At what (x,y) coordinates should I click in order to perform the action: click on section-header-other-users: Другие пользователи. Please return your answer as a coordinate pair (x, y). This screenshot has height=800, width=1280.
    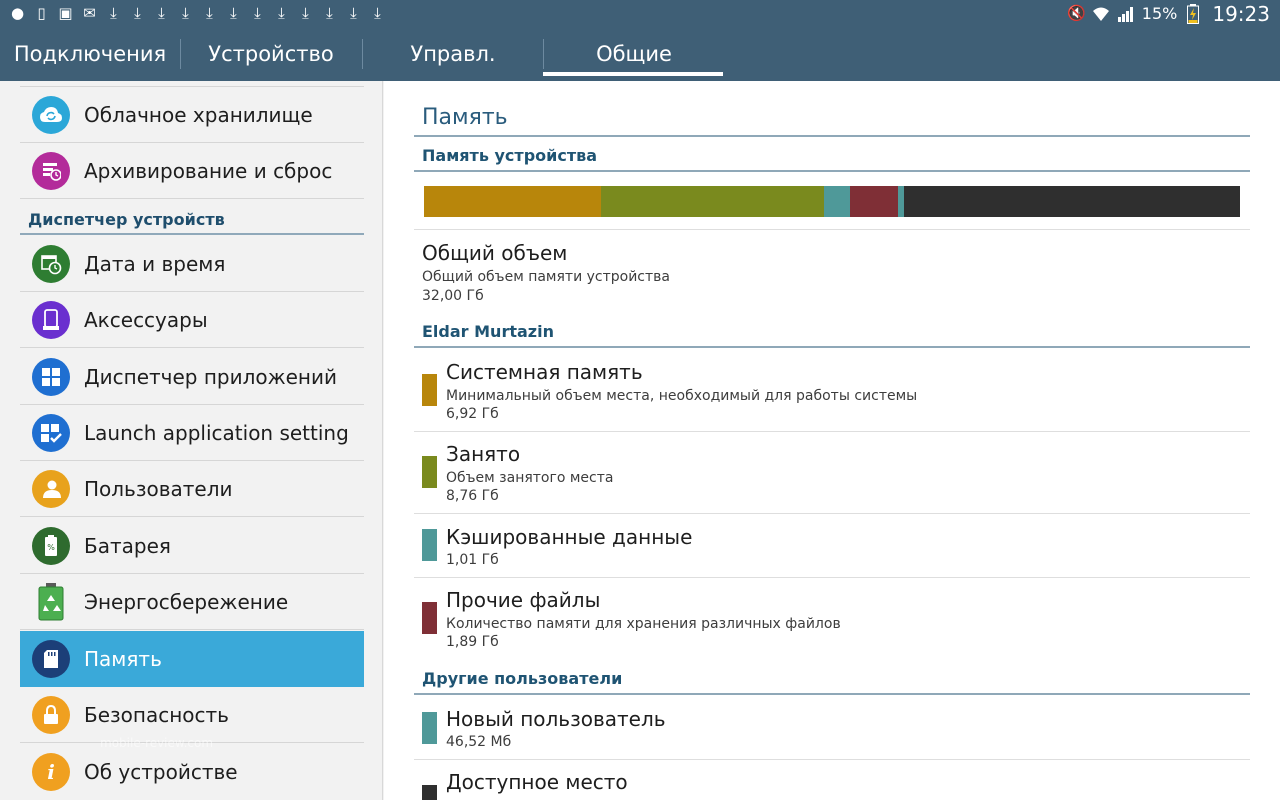
    Looking at the image, I should click on (832, 679).